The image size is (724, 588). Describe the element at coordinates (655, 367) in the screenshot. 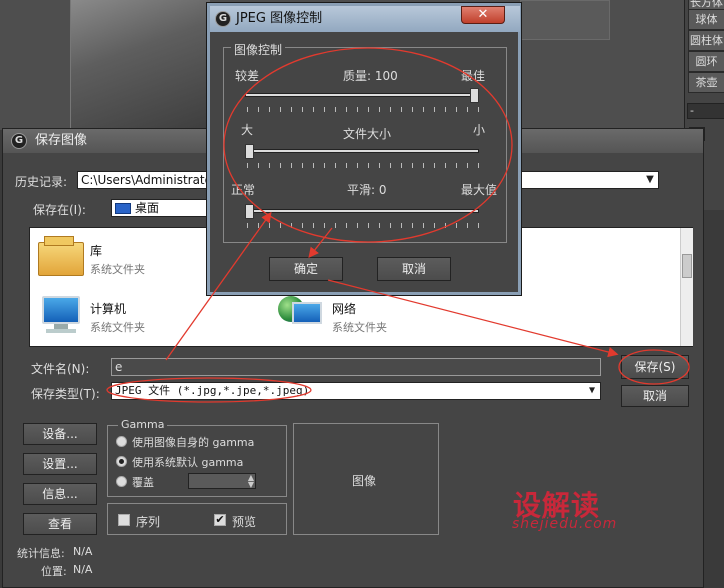

I see `save-button: 保存(S)` at that location.